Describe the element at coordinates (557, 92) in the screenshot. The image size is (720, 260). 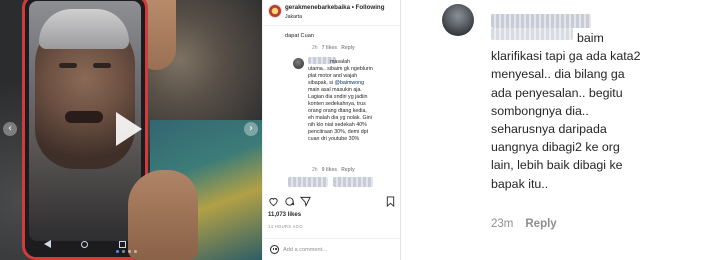
I see `comment-line: ada penyesalan.. begitu` at that location.